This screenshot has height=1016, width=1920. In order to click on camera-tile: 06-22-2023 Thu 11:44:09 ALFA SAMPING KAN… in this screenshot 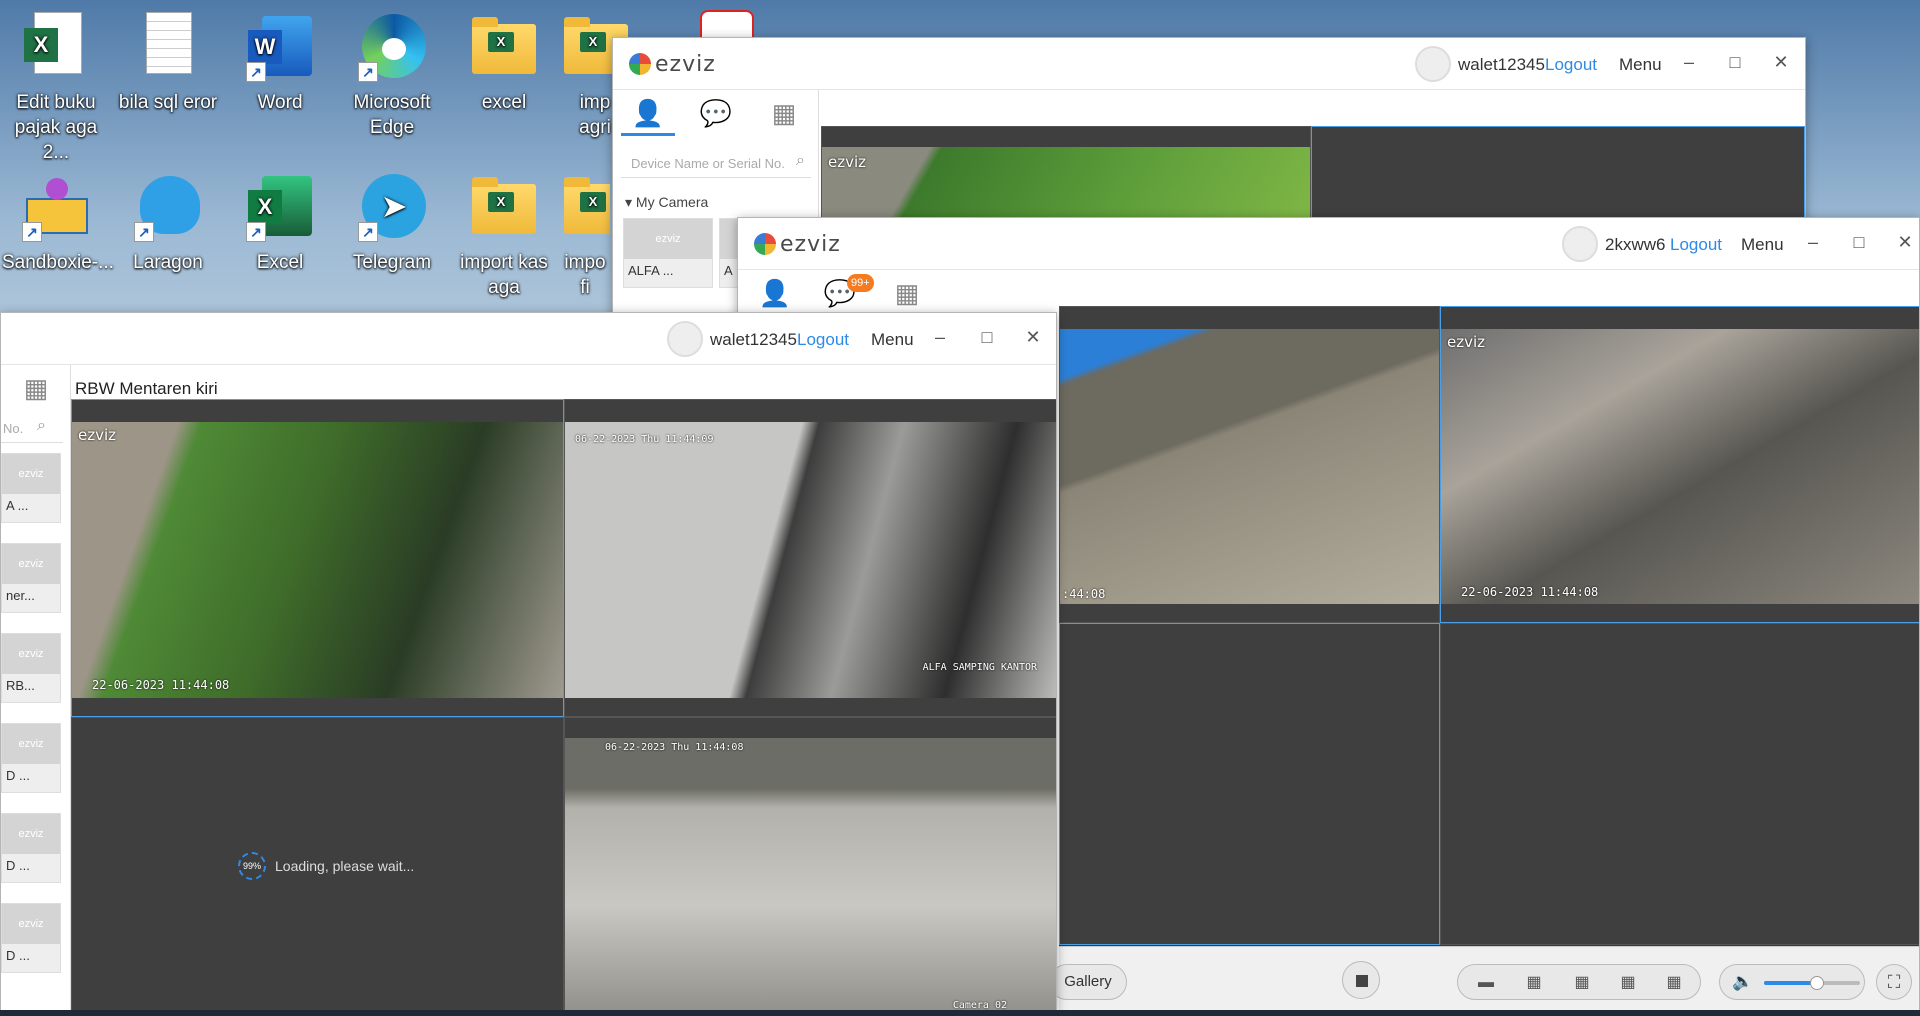, I will do `click(810, 558)`.